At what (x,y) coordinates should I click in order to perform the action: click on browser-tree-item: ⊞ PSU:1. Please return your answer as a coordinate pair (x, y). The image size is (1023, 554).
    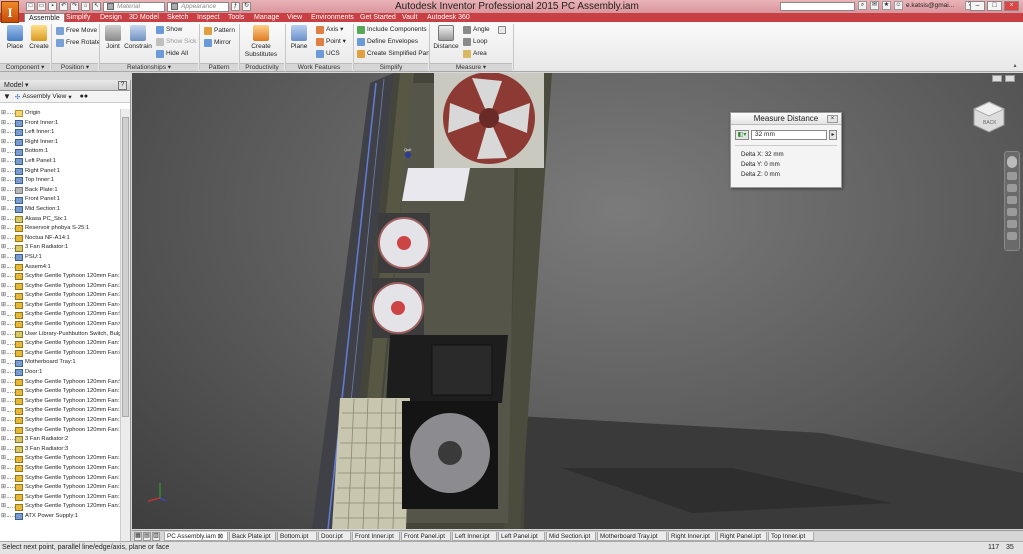
    Looking at the image, I should click on (60, 258).